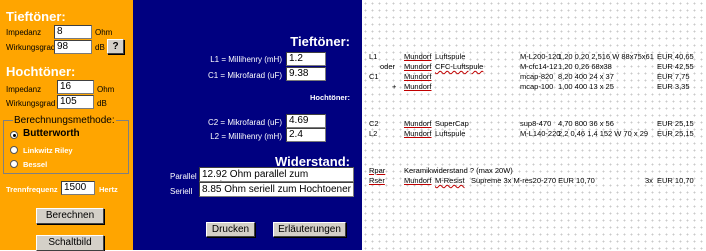 The width and height of the screenshot is (706, 251). I want to click on schaltbild-button: Schaltbild, so click(70, 243).